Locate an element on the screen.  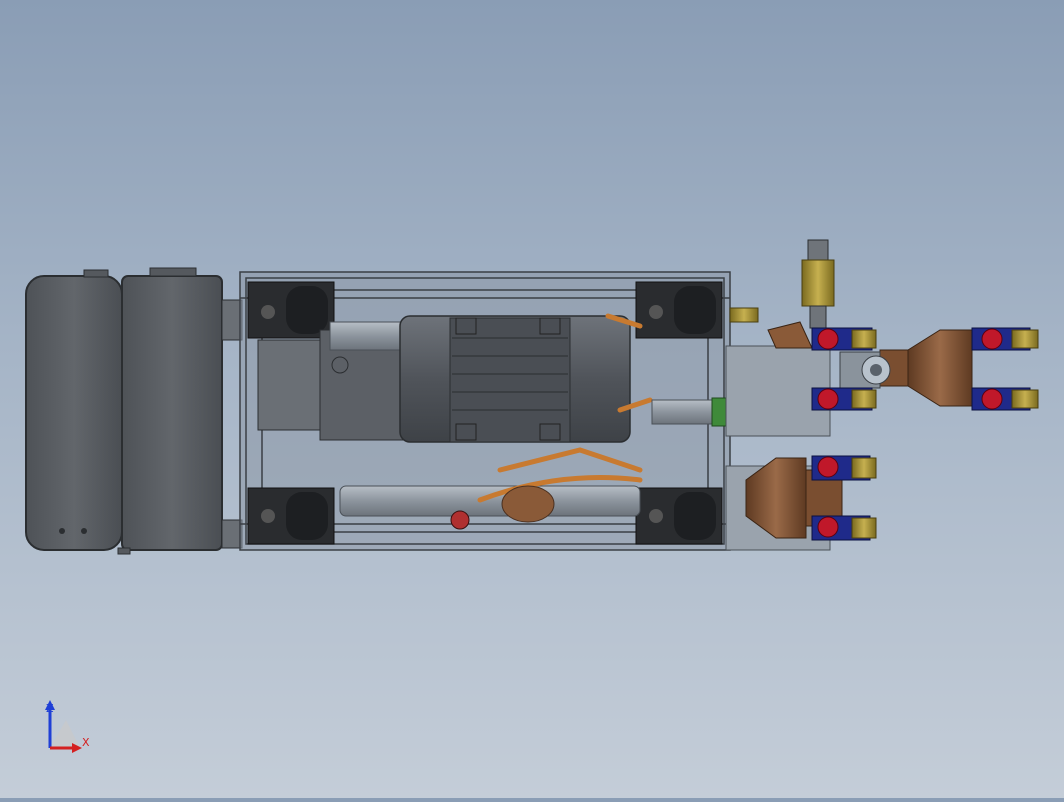
copper-adapter-top-mid is located at coordinates (790, 335).